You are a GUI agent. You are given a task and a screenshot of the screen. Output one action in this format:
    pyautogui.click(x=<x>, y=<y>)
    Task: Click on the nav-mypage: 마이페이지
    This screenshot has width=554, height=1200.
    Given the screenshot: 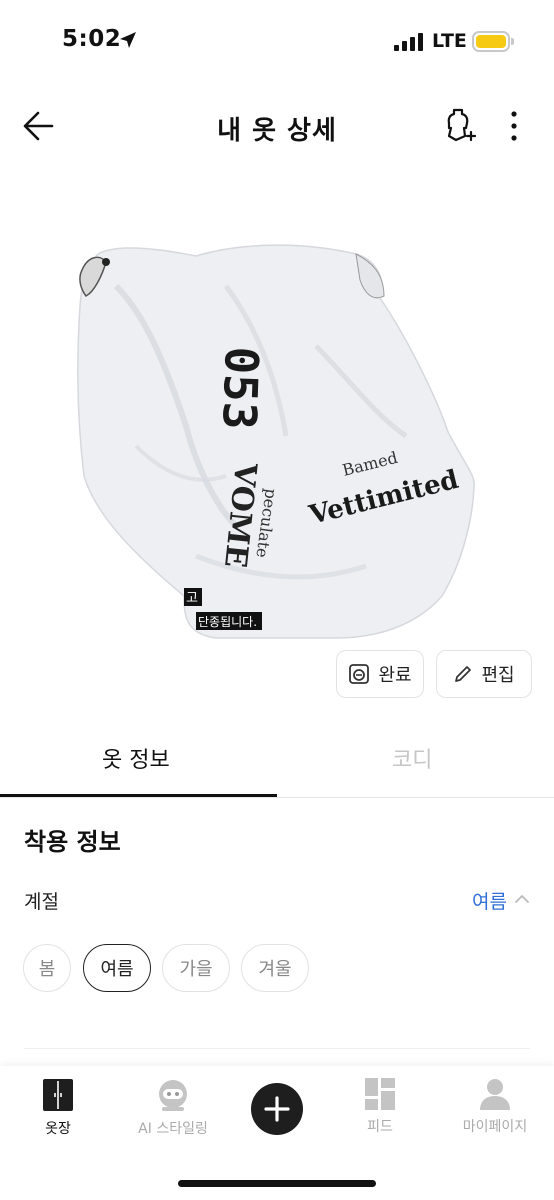 What is the action you would take?
    pyautogui.click(x=495, y=1107)
    